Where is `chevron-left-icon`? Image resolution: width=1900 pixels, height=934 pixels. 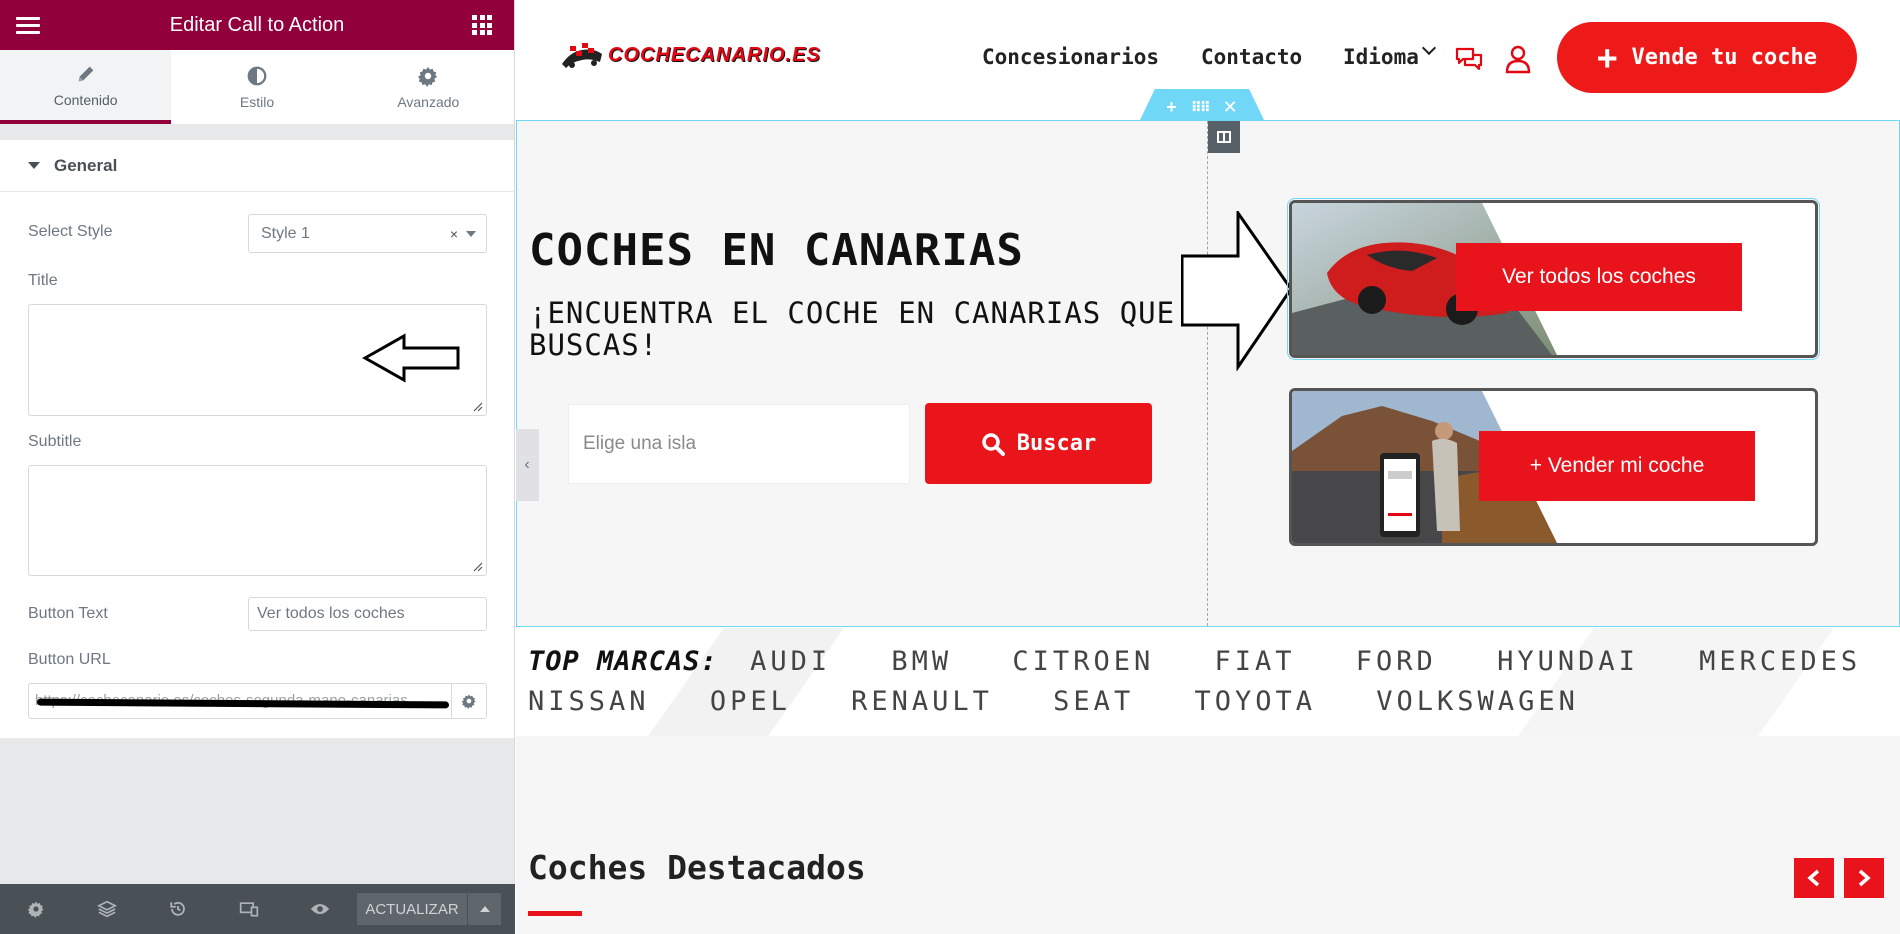 chevron-left-icon is located at coordinates (1813, 878).